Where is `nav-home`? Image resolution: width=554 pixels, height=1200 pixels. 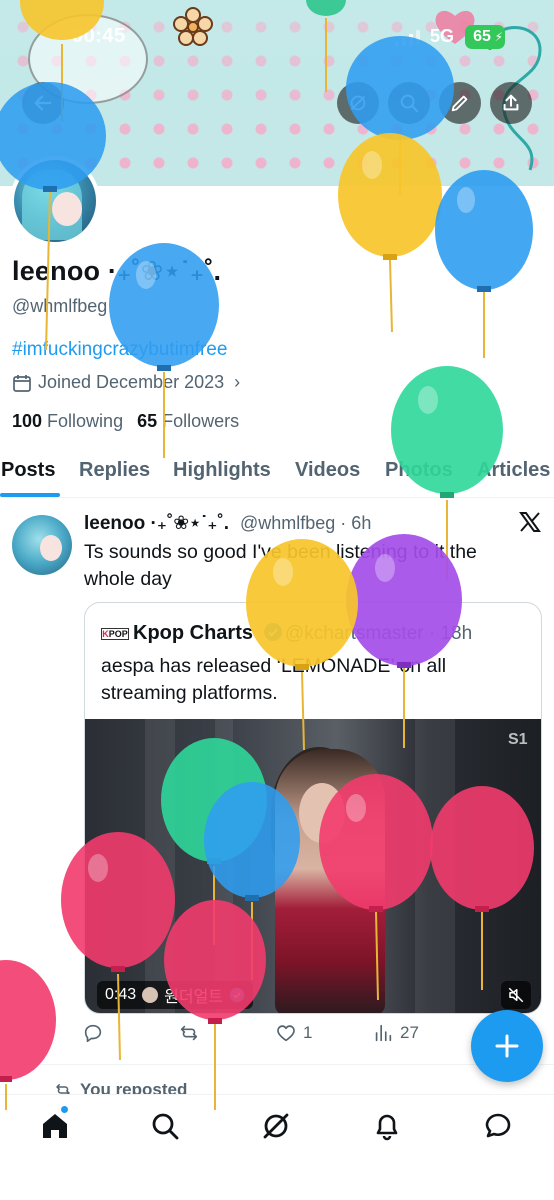
nav-home is located at coordinates (55, 1126).